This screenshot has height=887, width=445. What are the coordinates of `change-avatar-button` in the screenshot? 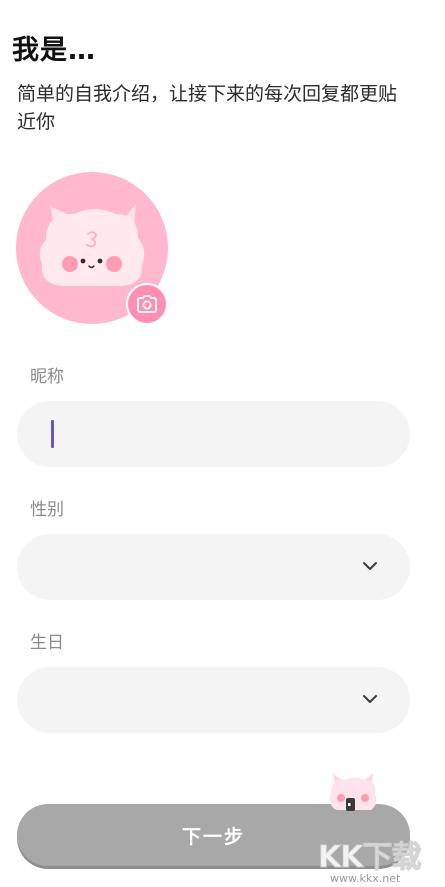 It's located at (147, 304).